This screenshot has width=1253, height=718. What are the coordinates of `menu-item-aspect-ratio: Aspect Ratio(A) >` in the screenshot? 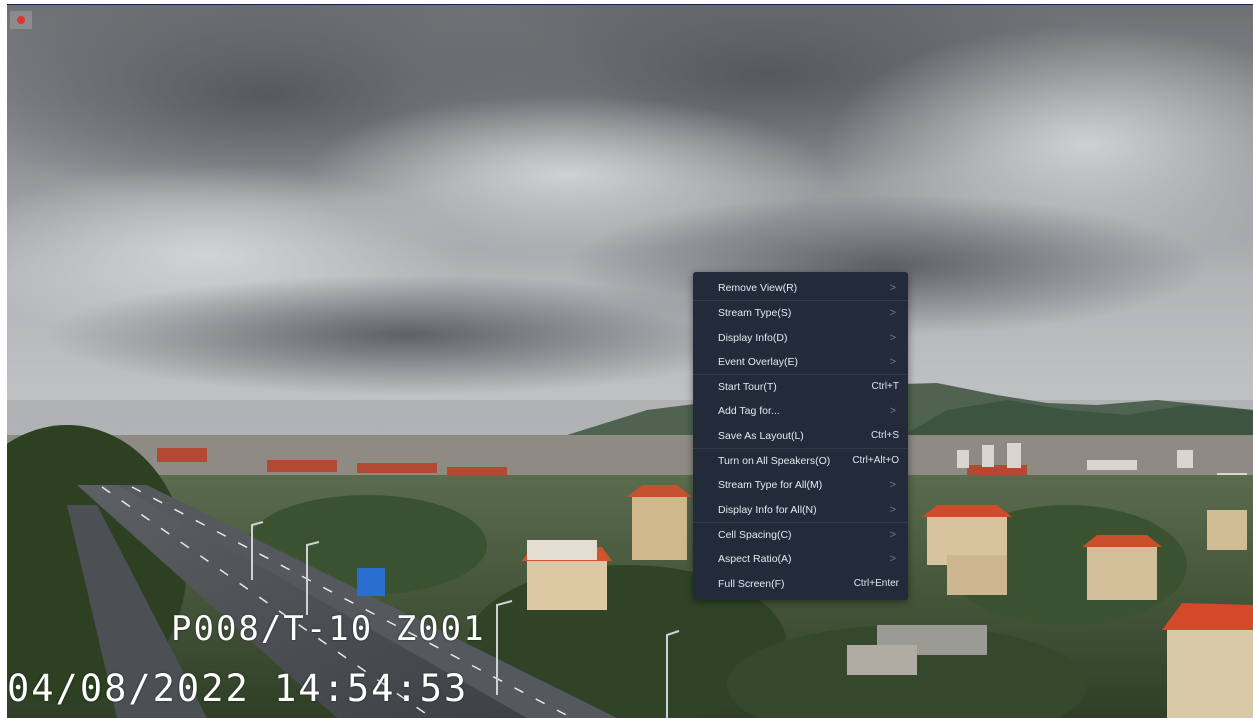 It's located at (800, 559).